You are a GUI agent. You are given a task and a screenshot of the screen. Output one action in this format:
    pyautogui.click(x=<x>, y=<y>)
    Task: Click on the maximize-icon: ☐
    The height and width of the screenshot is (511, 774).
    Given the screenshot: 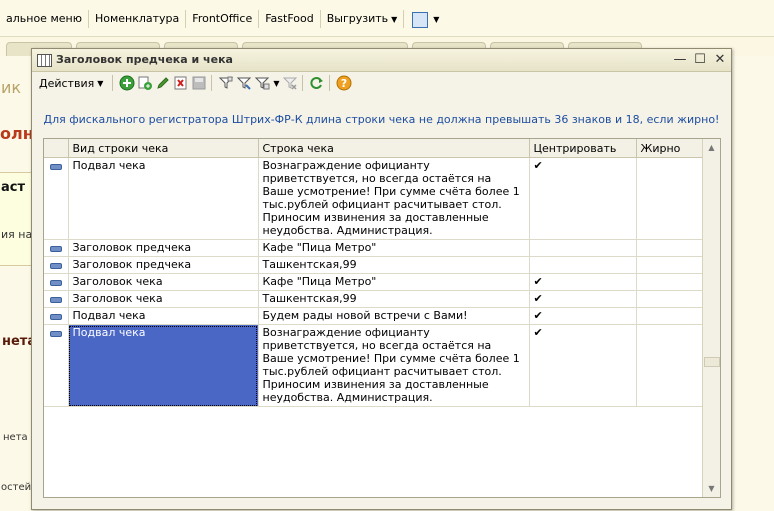 What is the action you would take?
    pyautogui.click(x=700, y=60)
    